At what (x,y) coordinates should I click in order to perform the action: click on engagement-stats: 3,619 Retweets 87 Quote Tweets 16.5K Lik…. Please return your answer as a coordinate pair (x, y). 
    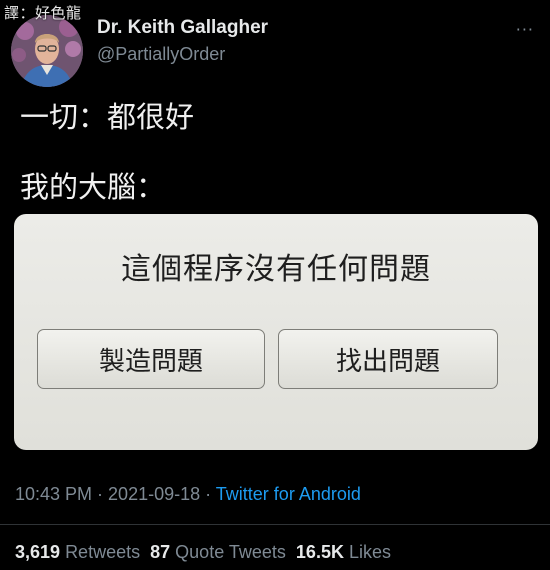
    Looking at the image, I should click on (203, 552).